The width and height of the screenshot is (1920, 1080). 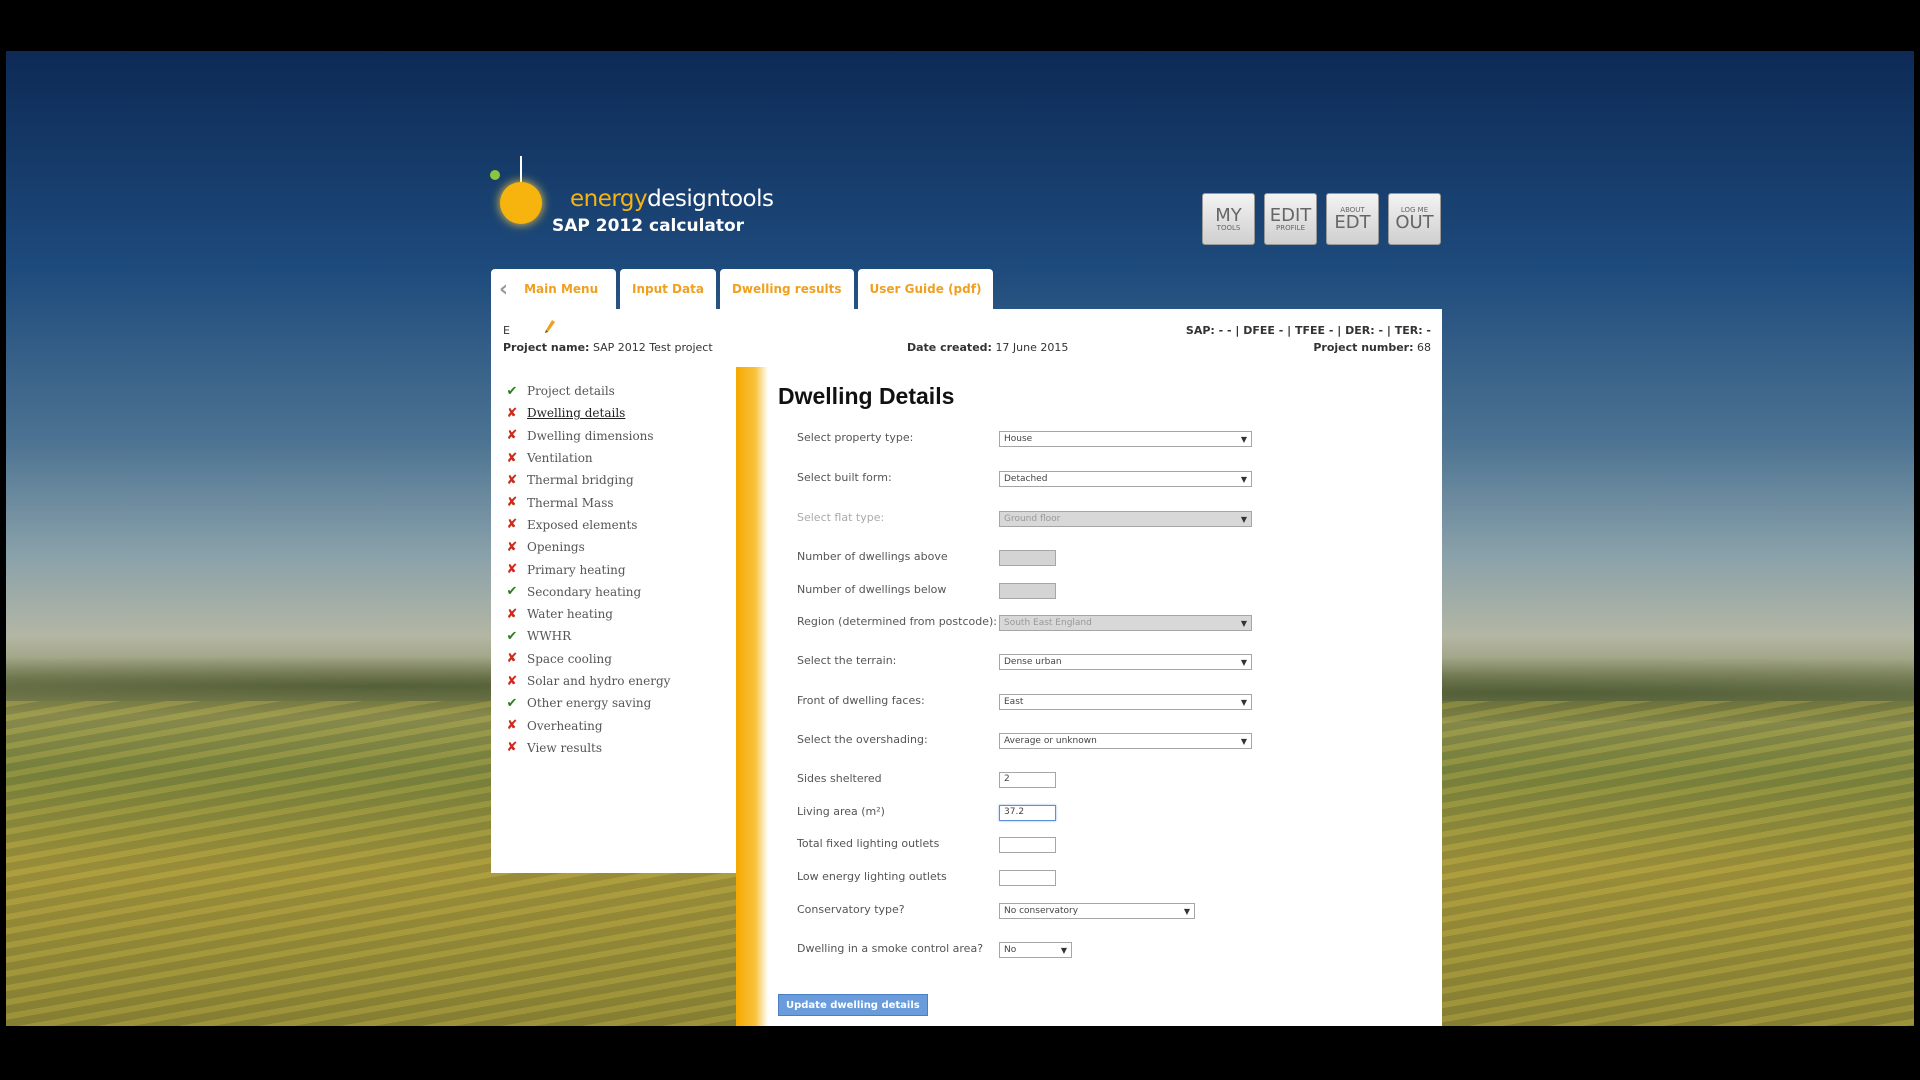 What do you see at coordinates (786, 289) in the screenshot?
I see `tab-dwelling-results: Dwelling results` at bounding box center [786, 289].